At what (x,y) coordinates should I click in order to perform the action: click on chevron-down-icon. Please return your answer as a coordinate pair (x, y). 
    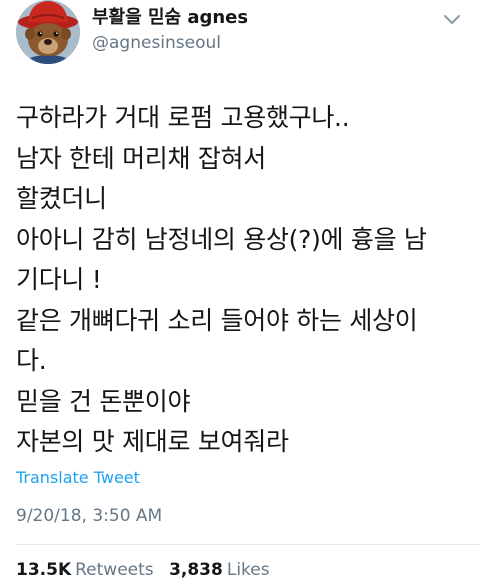
    Looking at the image, I should click on (452, 19).